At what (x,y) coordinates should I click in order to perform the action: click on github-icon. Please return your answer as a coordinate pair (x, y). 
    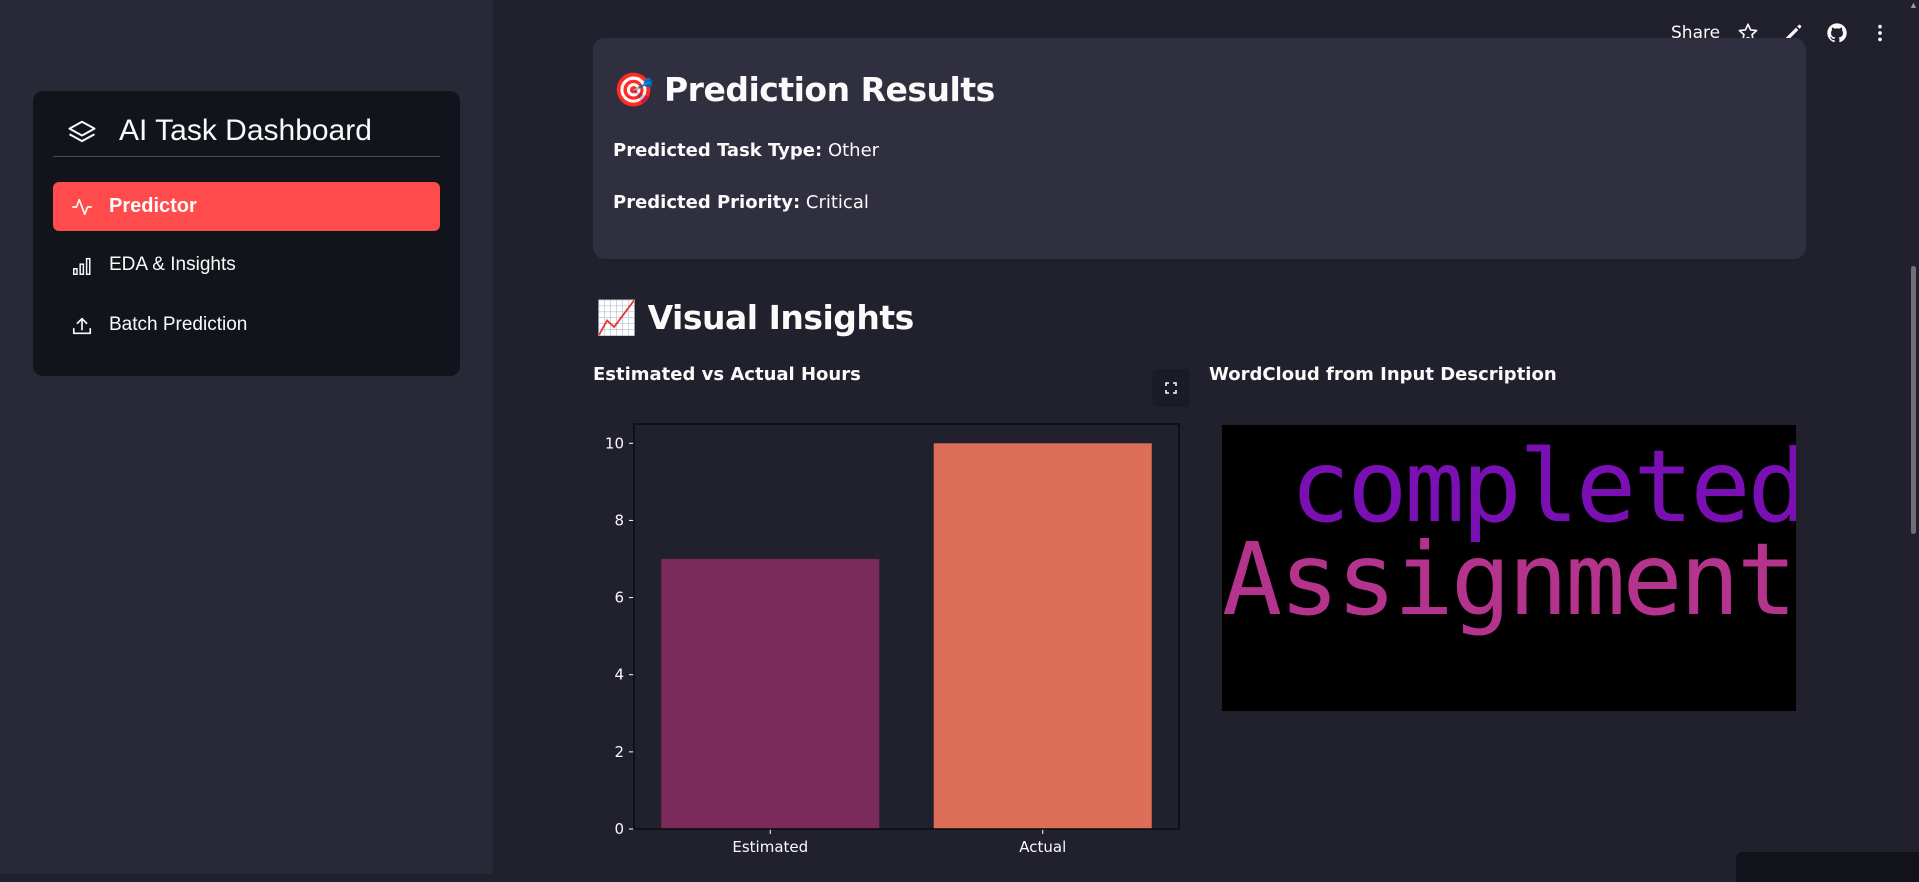
    Looking at the image, I should click on (1837, 33).